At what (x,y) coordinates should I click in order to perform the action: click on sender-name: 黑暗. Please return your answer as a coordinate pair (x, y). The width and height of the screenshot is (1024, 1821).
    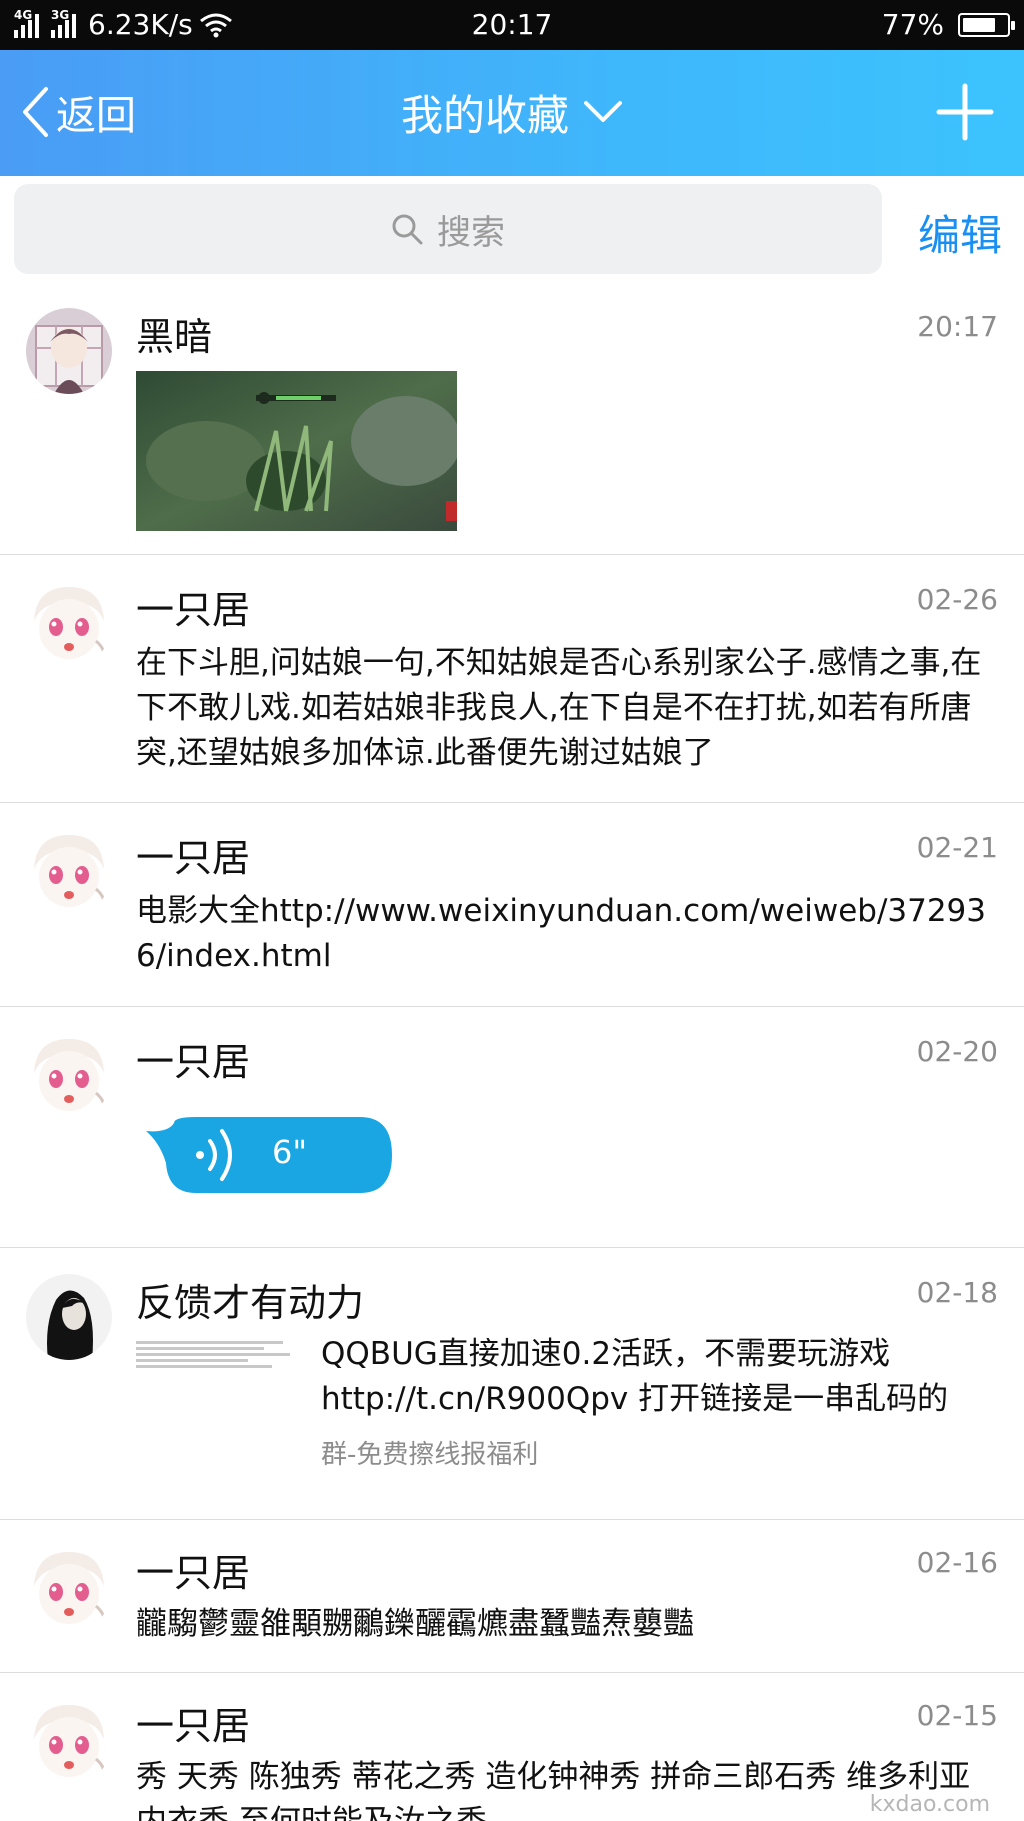
    Looking at the image, I should click on (174, 337).